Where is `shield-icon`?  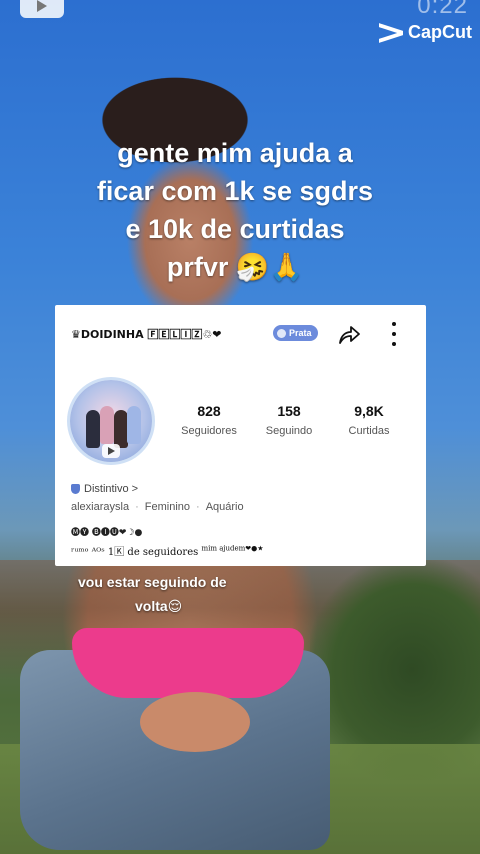 shield-icon is located at coordinates (75, 489).